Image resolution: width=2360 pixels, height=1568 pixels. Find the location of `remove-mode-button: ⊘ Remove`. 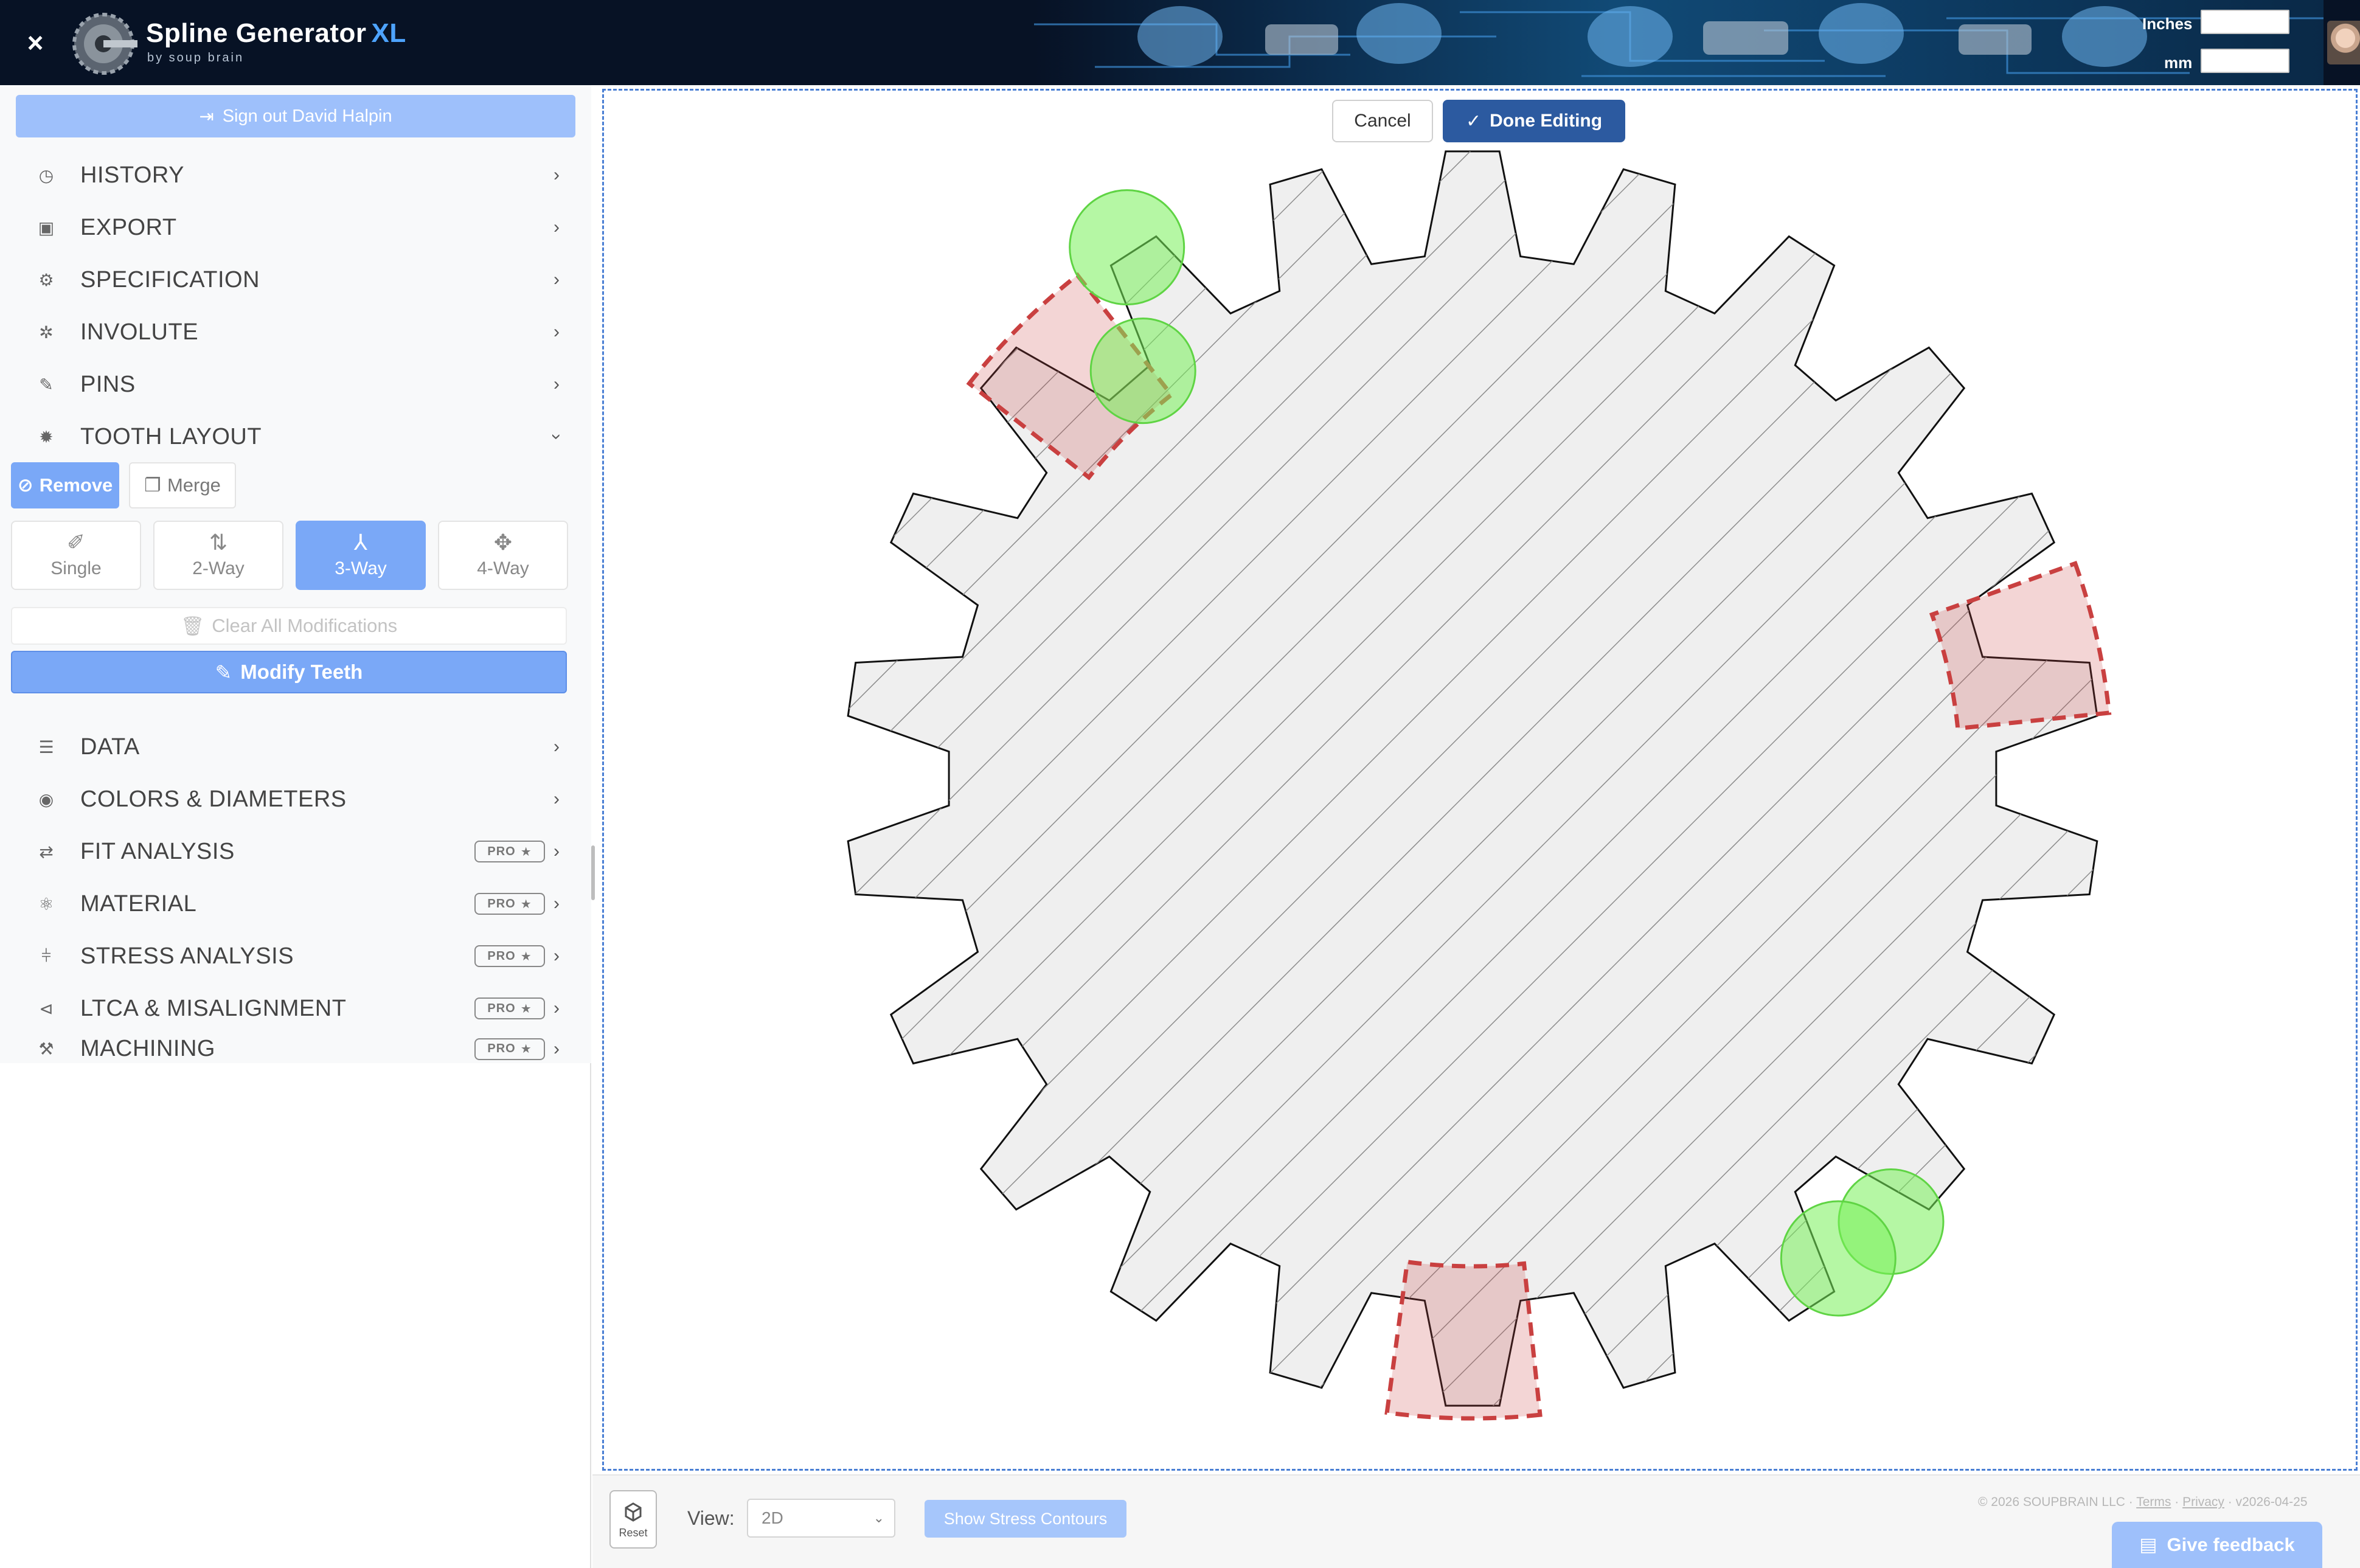

remove-mode-button: ⊘ Remove is located at coordinates (65, 485).